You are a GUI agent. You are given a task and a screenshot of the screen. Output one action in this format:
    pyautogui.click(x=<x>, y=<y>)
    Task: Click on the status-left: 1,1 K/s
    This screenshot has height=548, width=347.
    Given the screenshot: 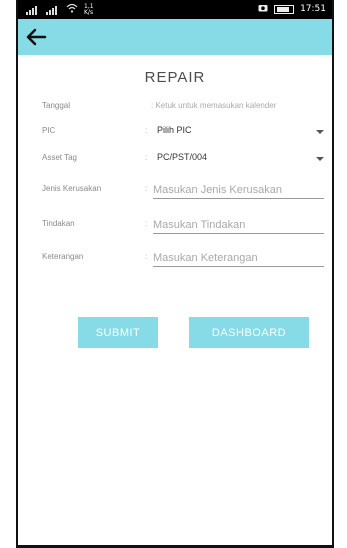 What is the action you would take?
    pyautogui.click(x=60, y=9)
    